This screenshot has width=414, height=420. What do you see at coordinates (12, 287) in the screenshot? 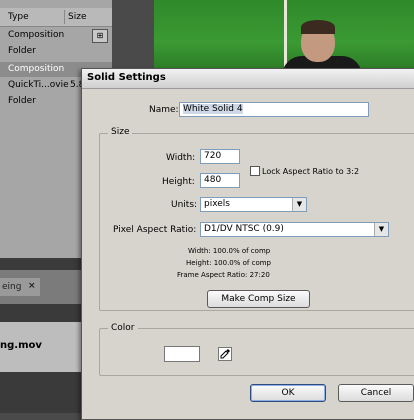
I see `tab-label: eing` at bounding box center [12, 287].